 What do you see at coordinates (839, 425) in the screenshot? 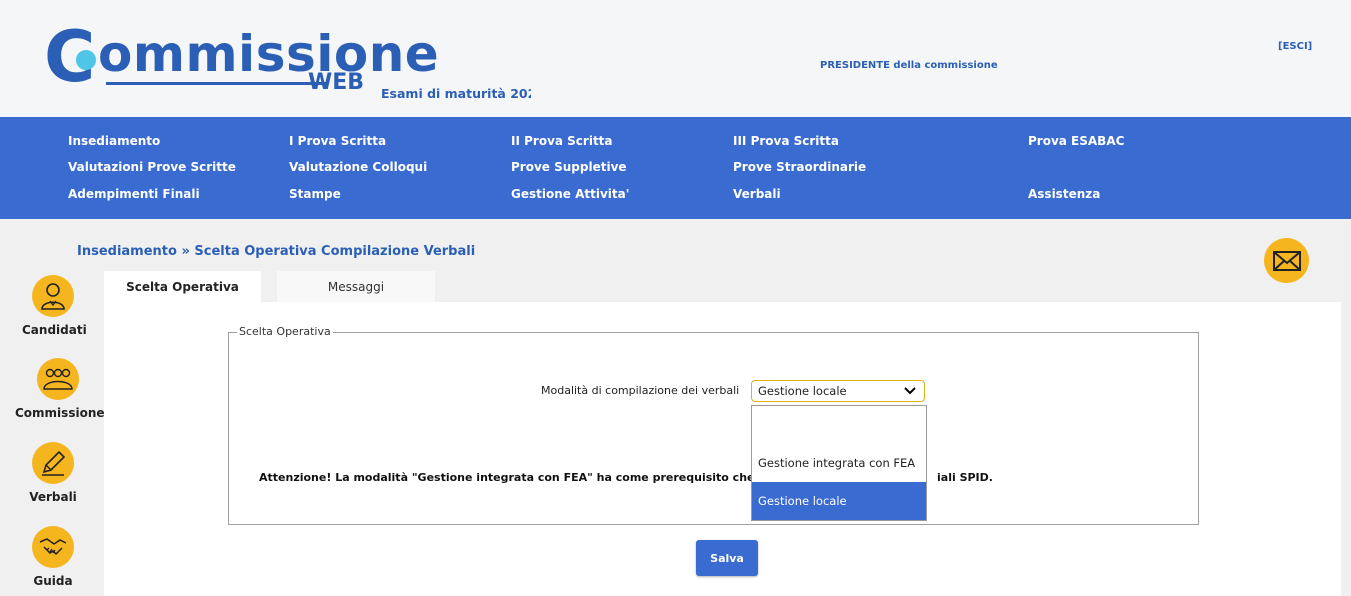
I see `dropdown-option-empty` at bounding box center [839, 425].